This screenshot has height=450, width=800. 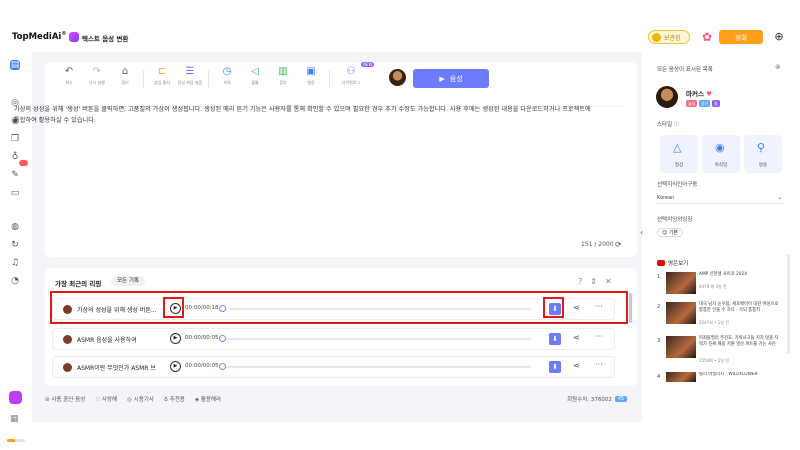 What do you see at coordinates (15, 263) in the screenshot?
I see `music-nav-icon: ♫` at bounding box center [15, 263].